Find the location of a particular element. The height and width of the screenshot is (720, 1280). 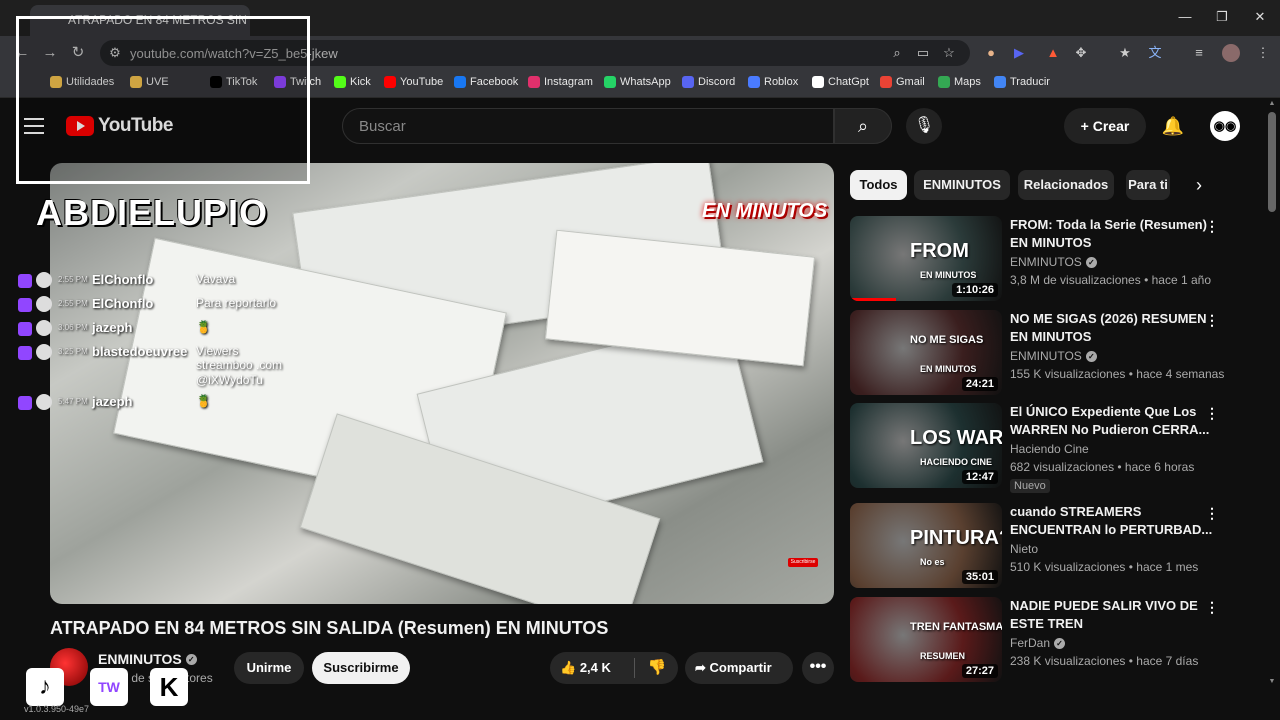

search-button: ⌕ is located at coordinates (863, 126).